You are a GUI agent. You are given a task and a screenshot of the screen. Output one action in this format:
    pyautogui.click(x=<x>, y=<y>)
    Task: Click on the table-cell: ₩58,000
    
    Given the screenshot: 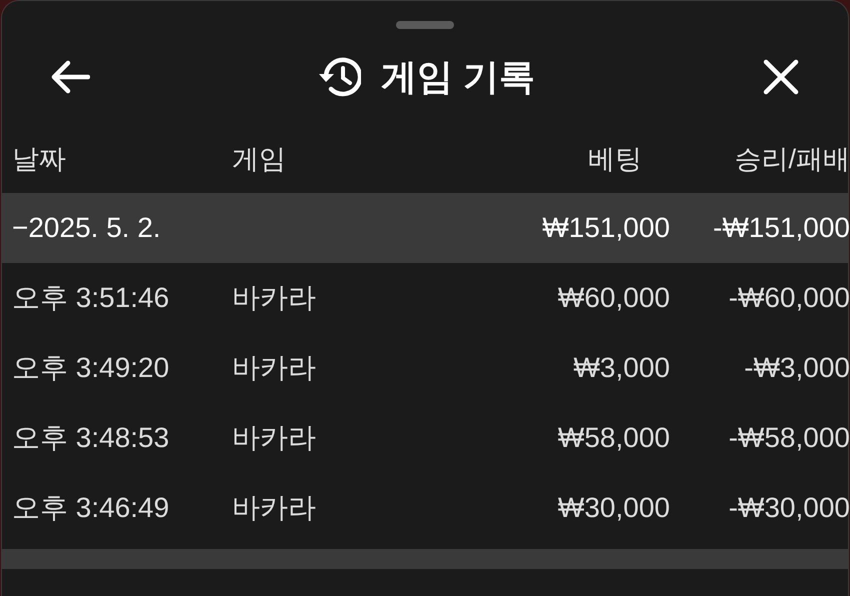 What is the action you would take?
    pyautogui.click(x=614, y=437)
    